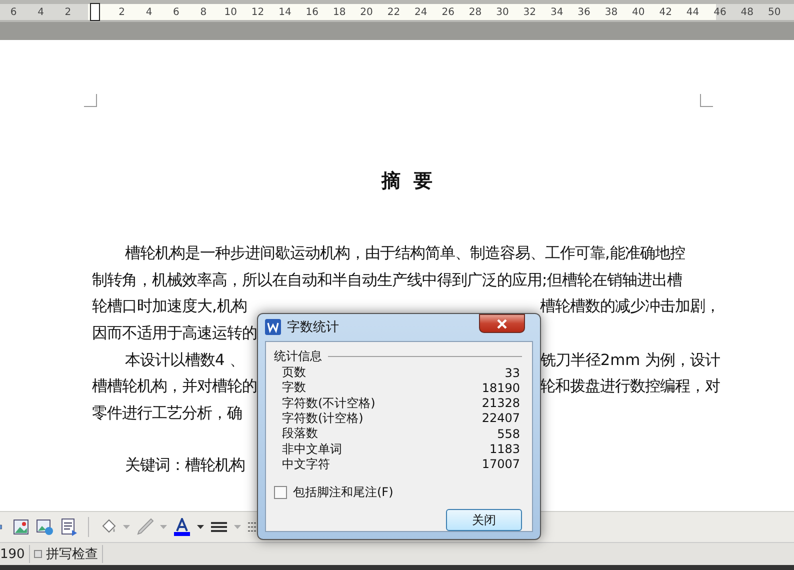 The image size is (794, 570). I want to click on stat-label: 中文字符, so click(306, 464).